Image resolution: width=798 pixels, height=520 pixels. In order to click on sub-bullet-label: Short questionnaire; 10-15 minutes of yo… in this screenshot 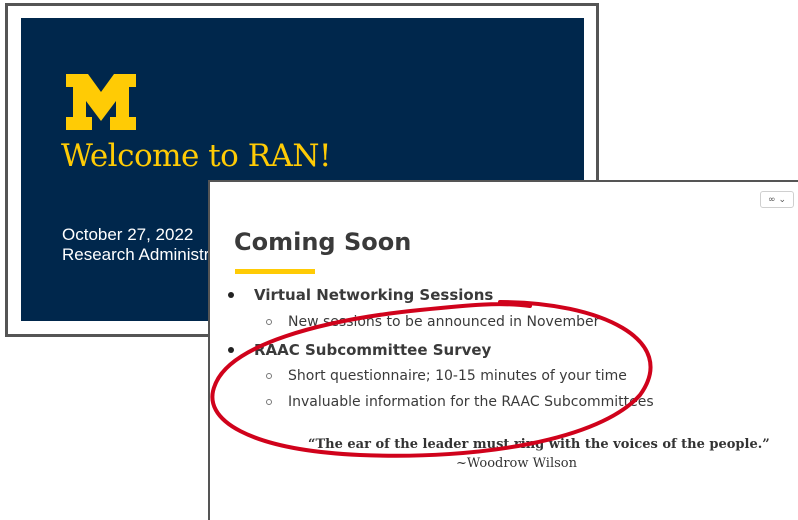, I will do `click(457, 376)`.